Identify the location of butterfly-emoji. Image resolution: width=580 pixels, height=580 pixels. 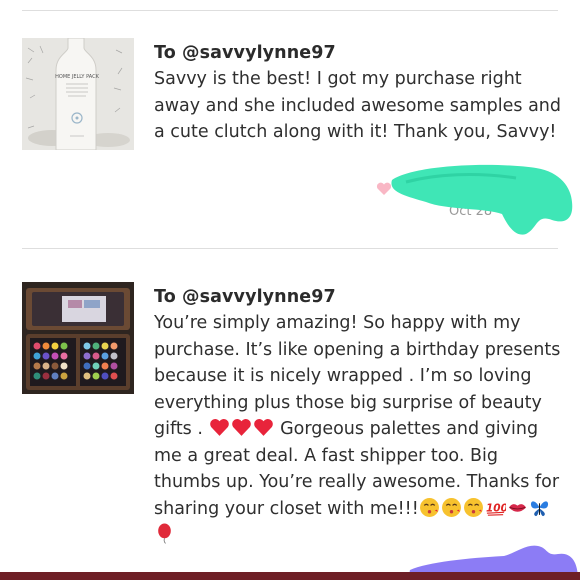
(539, 508).